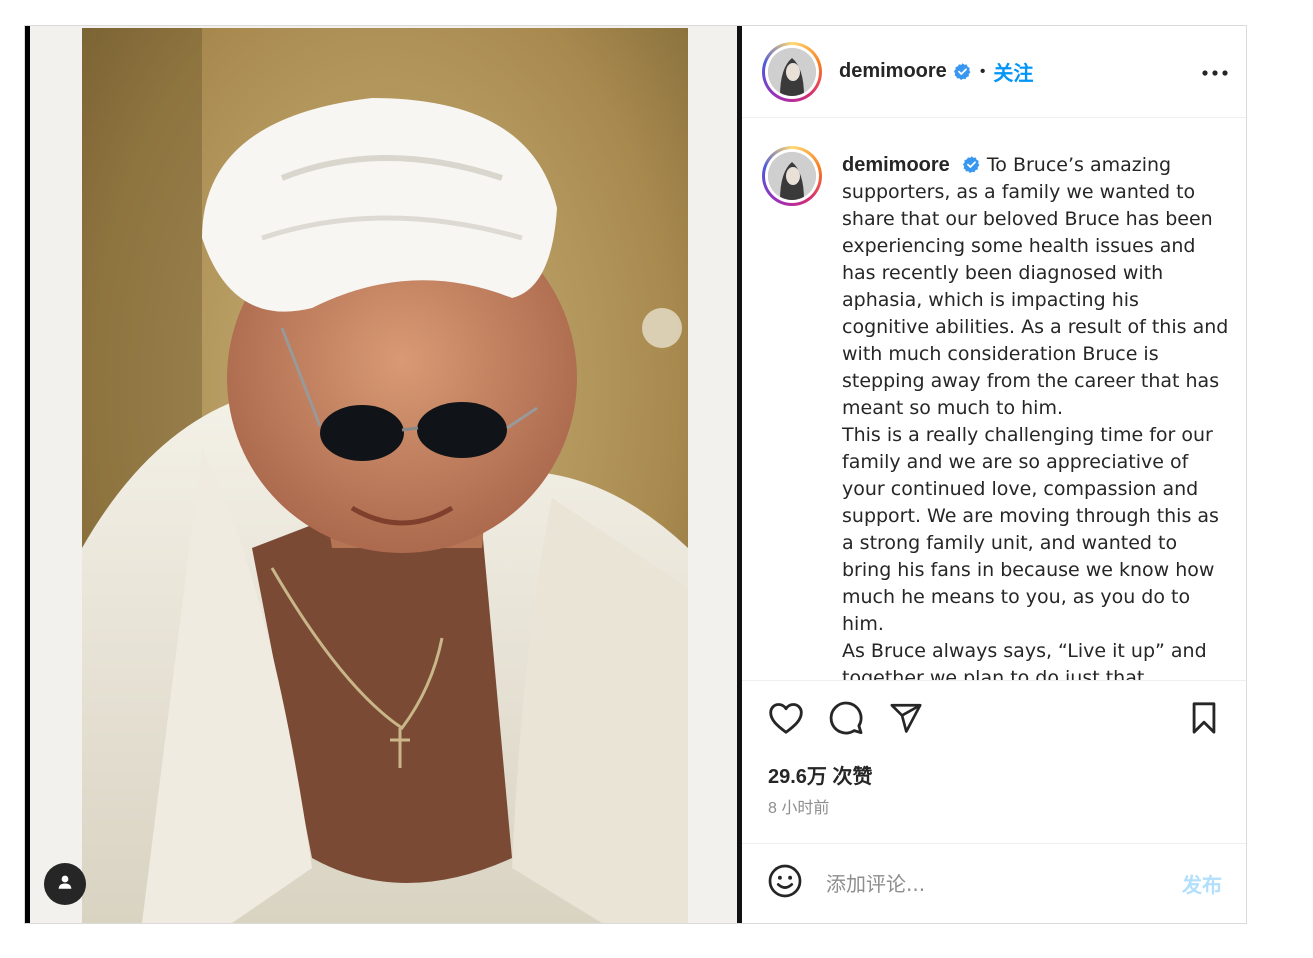 This screenshot has width=1313, height=958. I want to click on user-tag-button, so click(65, 884).